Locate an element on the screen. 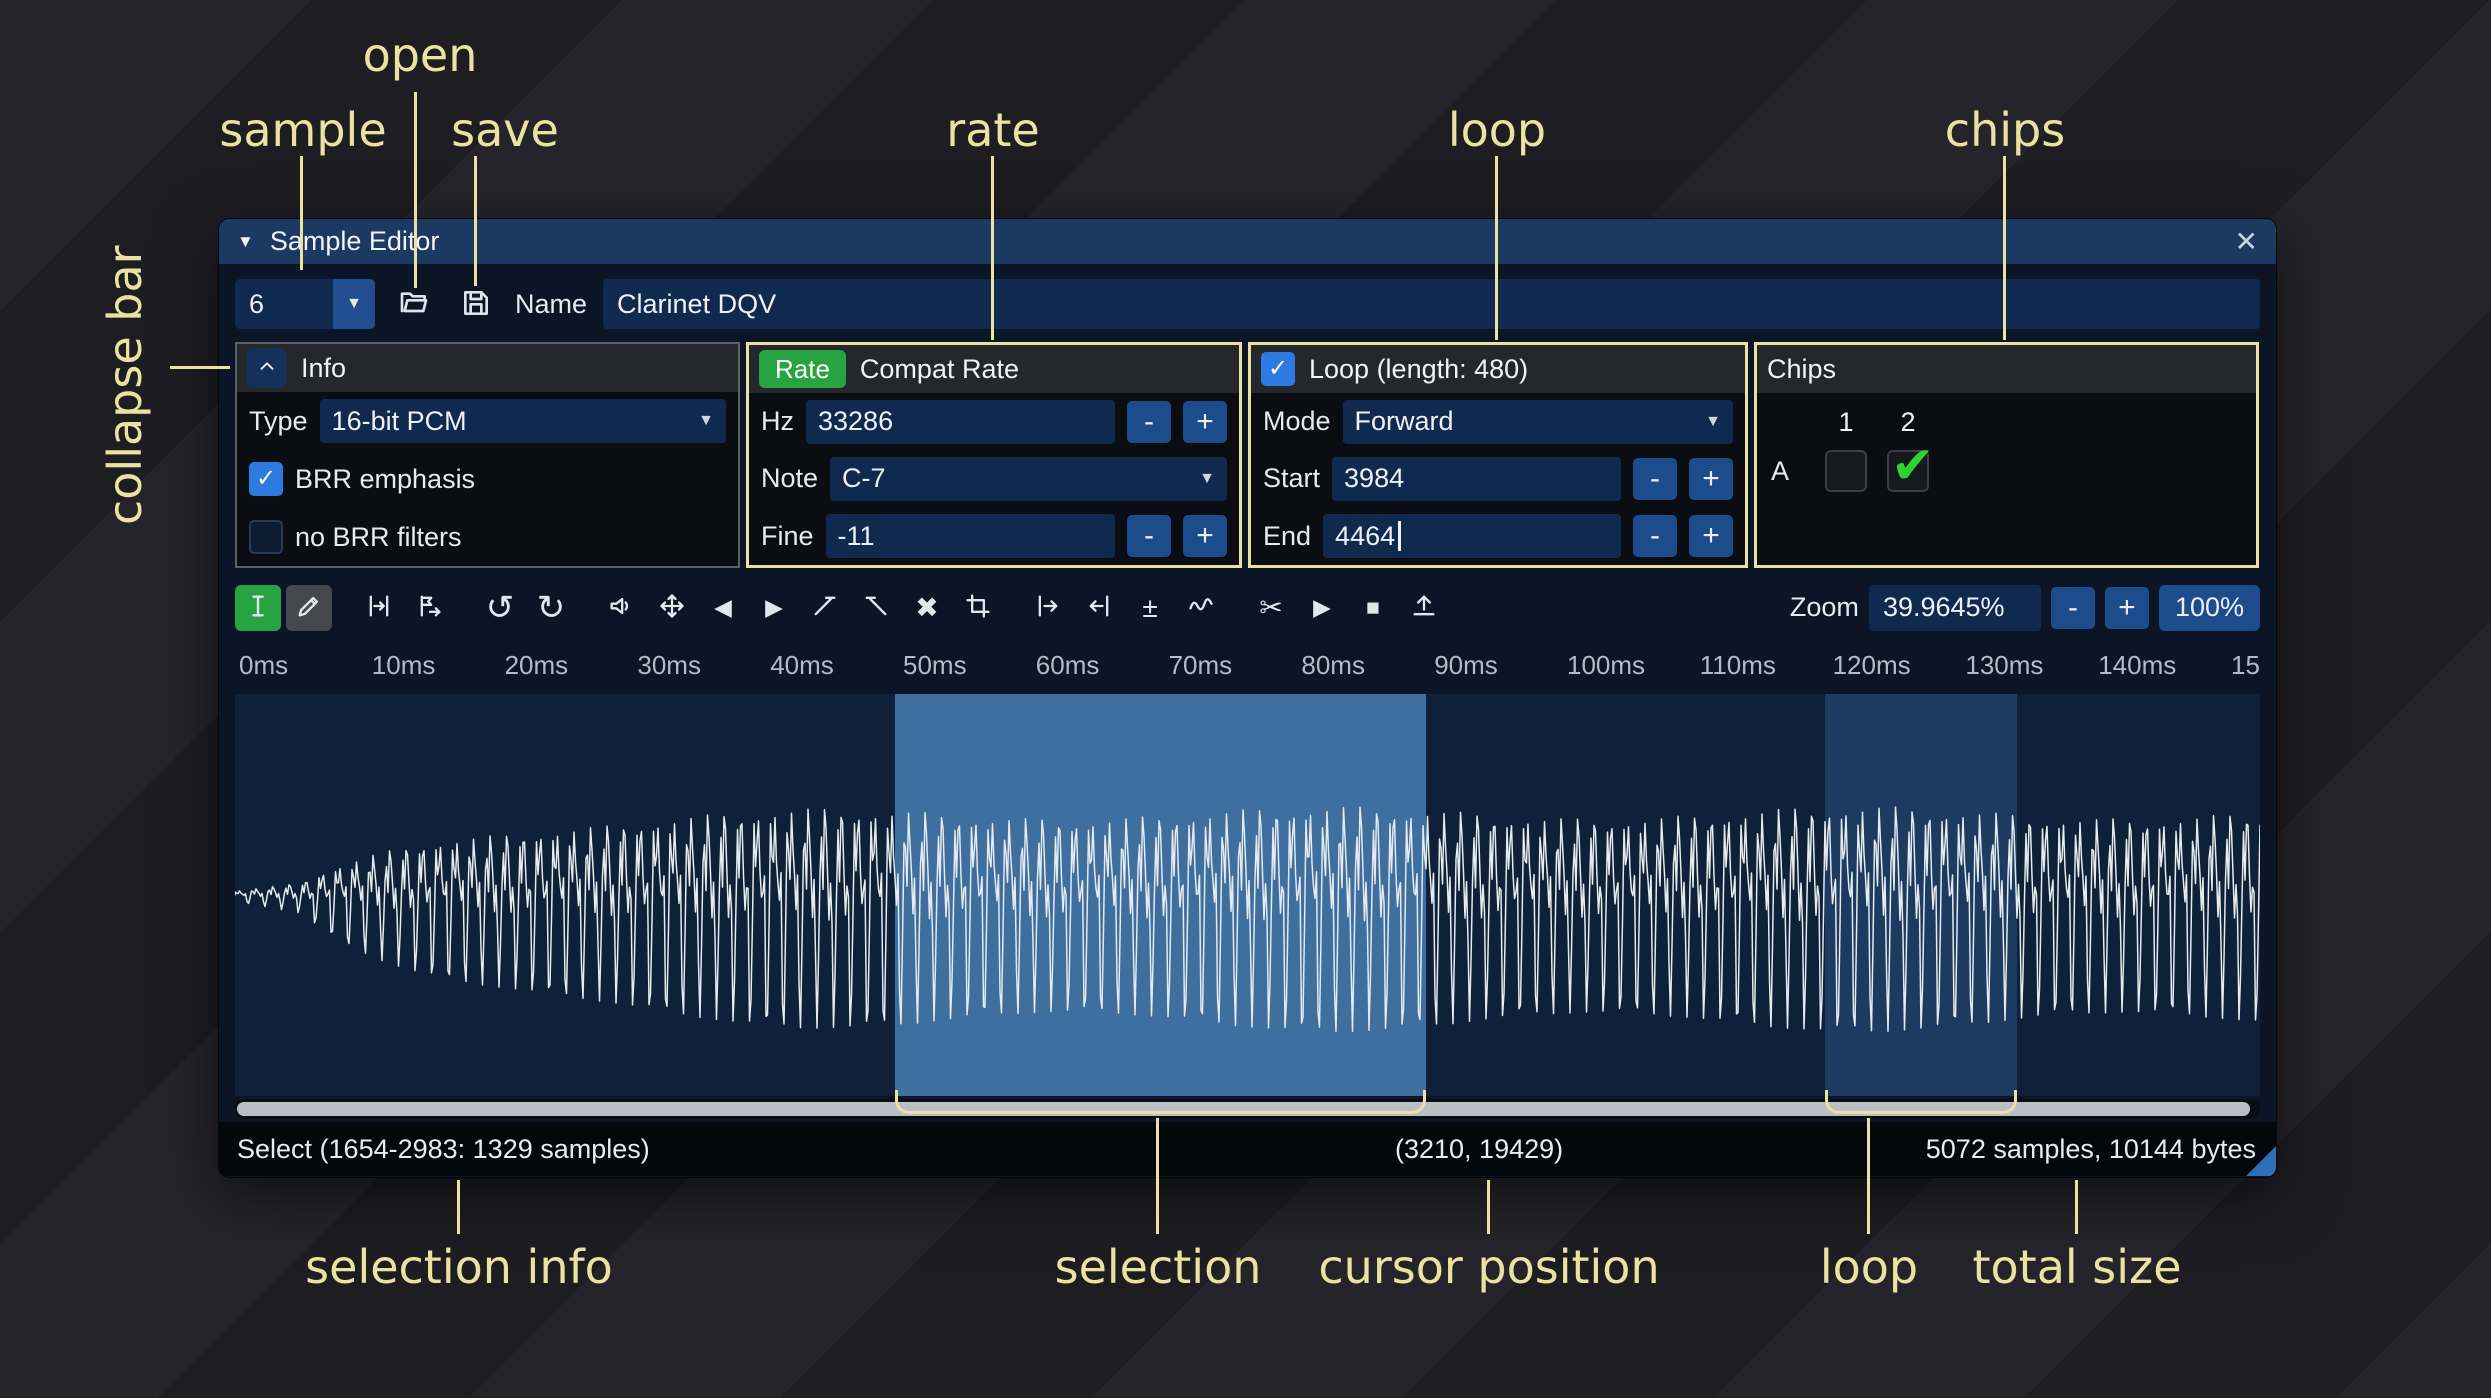 This screenshot has width=2491, height=1398. annotation-rate-line is located at coordinates (992, 248).